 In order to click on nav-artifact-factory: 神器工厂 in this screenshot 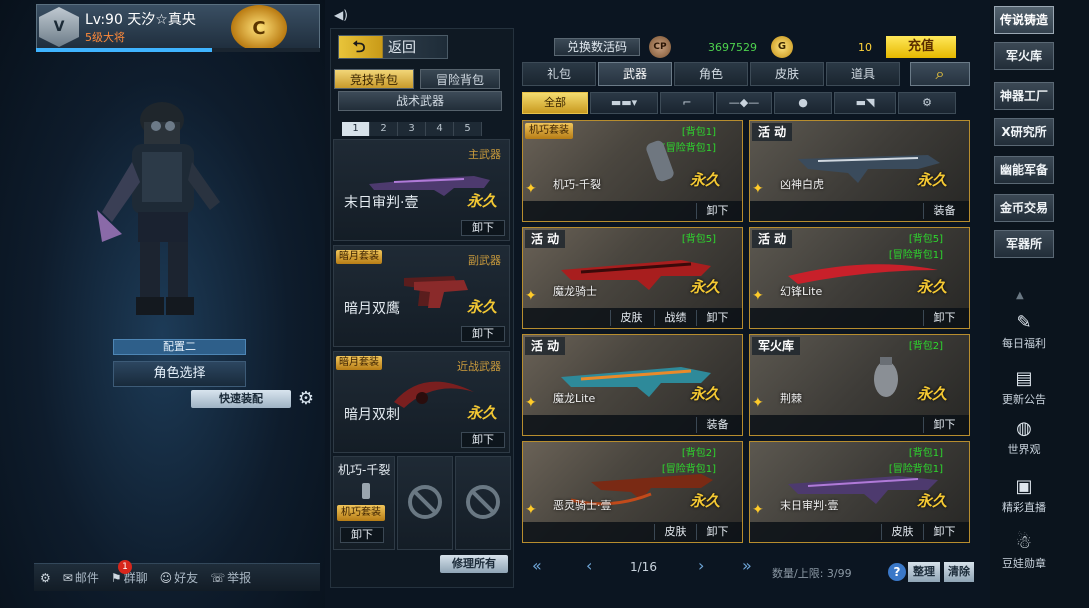, I will do `click(1024, 96)`.